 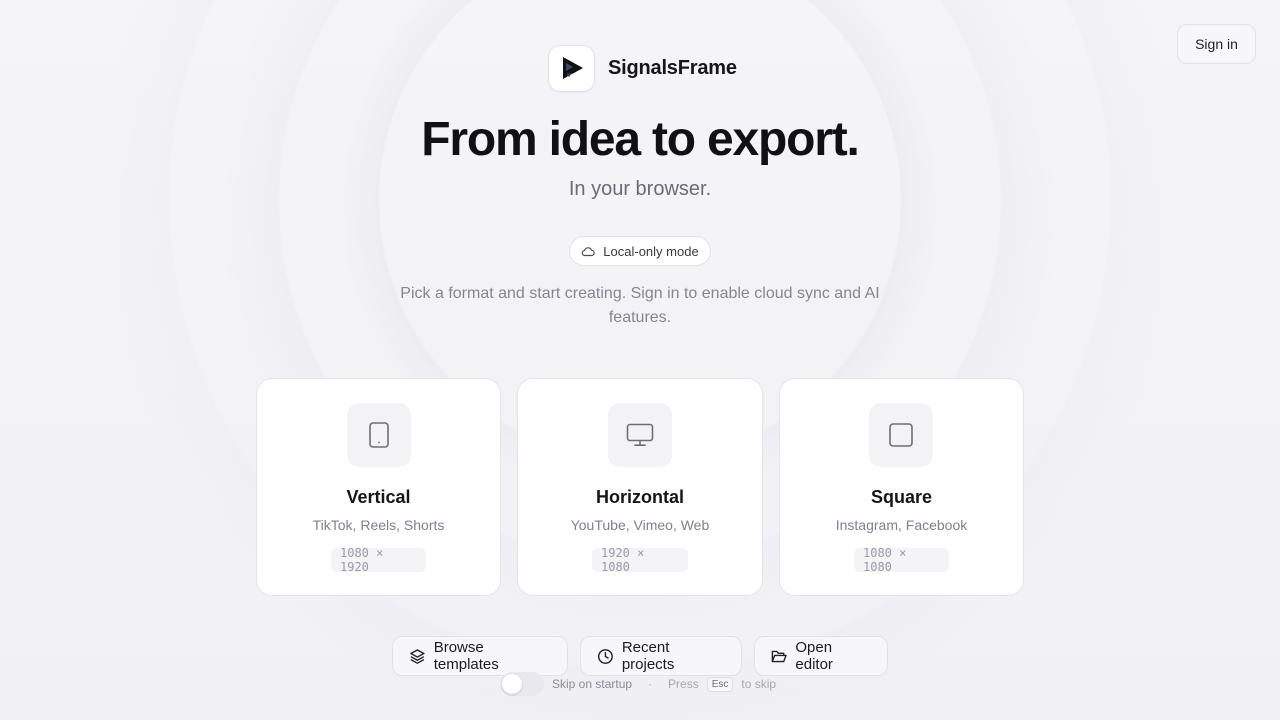 I want to click on format-platforms: TikTok, Reels, Shorts, so click(x=378, y=525).